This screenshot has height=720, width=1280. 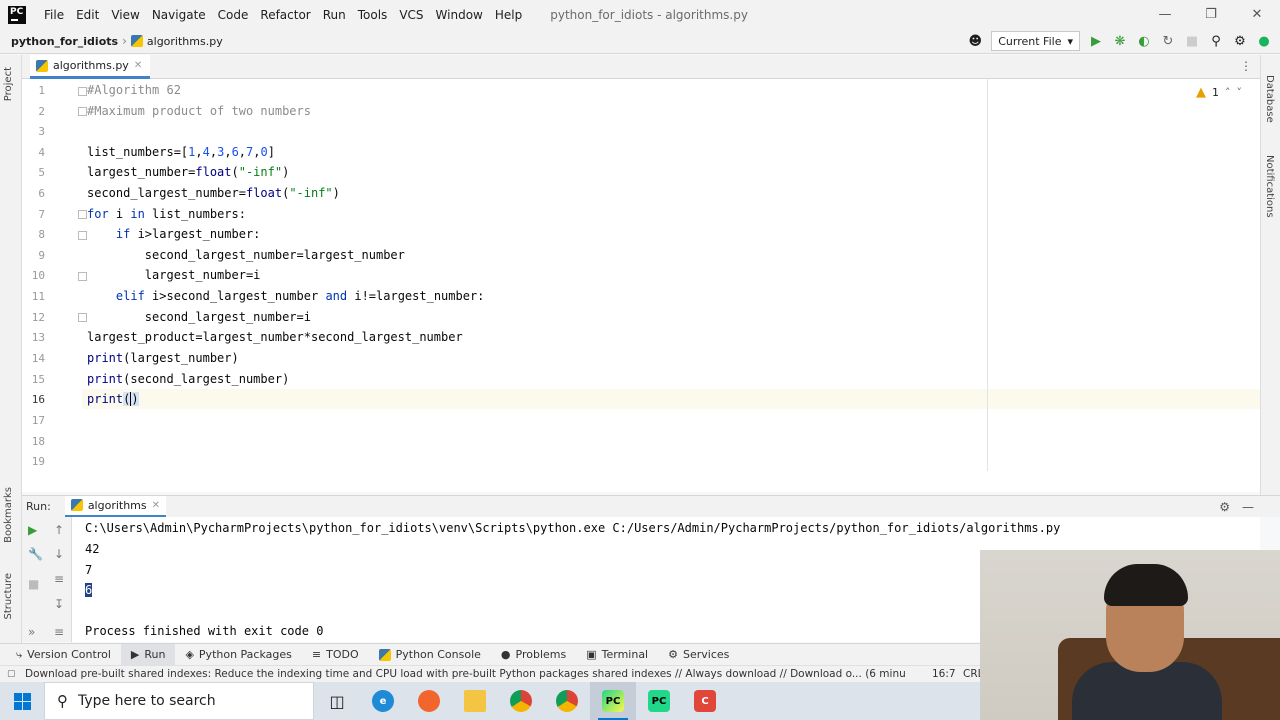 I want to click on more-icon: », so click(x=31, y=632).